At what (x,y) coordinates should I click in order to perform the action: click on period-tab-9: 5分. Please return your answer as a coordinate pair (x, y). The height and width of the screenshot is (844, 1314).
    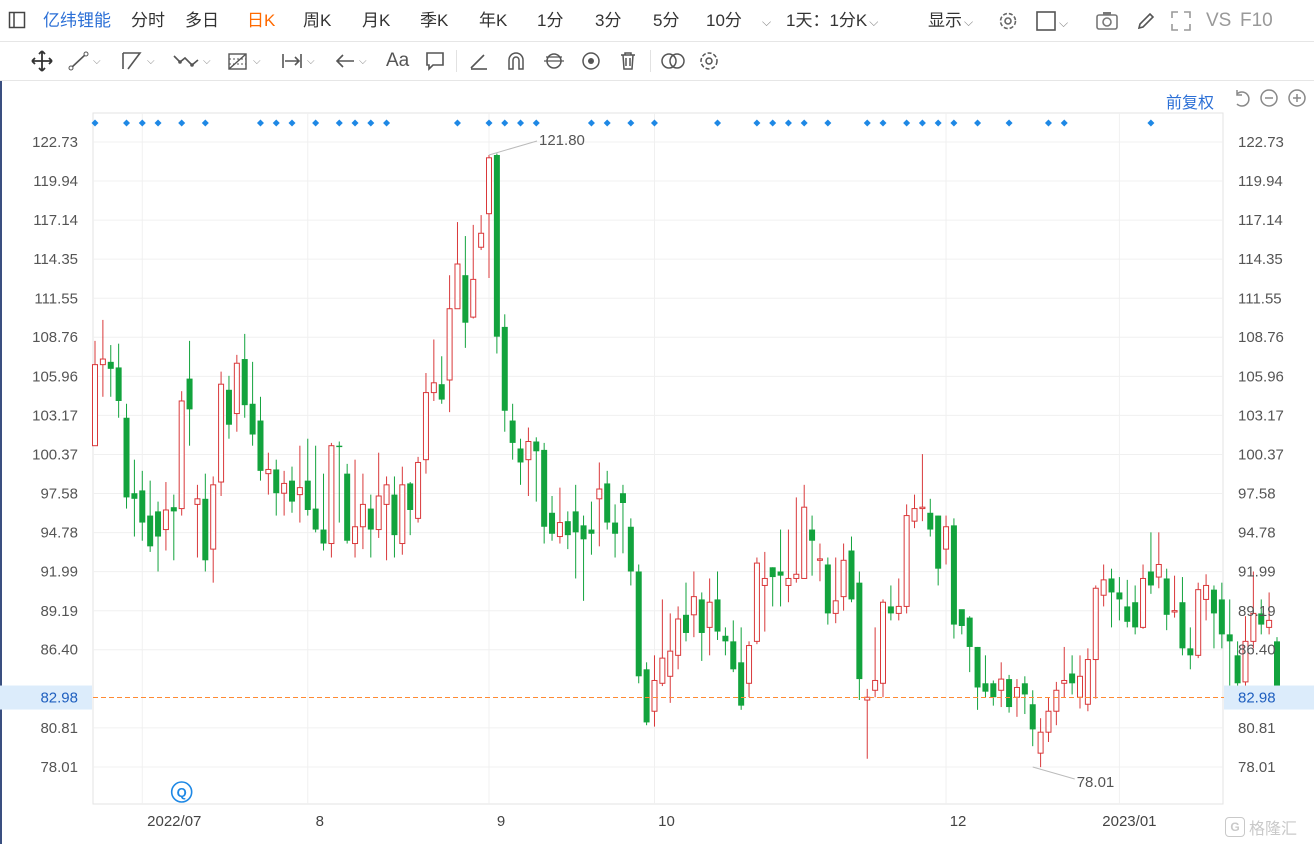
    Looking at the image, I should click on (666, 20).